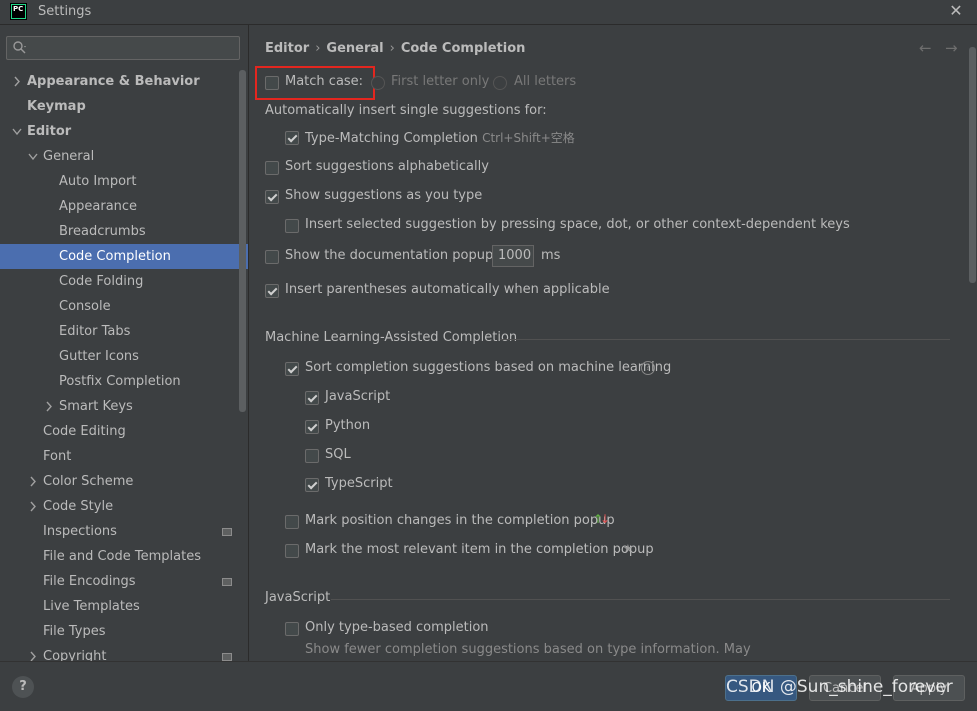 The width and height of the screenshot is (977, 711). What do you see at coordinates (78, 506) in the screenshot?
I see `tree-item-label: Code Style` at bounding box center [78, 506].